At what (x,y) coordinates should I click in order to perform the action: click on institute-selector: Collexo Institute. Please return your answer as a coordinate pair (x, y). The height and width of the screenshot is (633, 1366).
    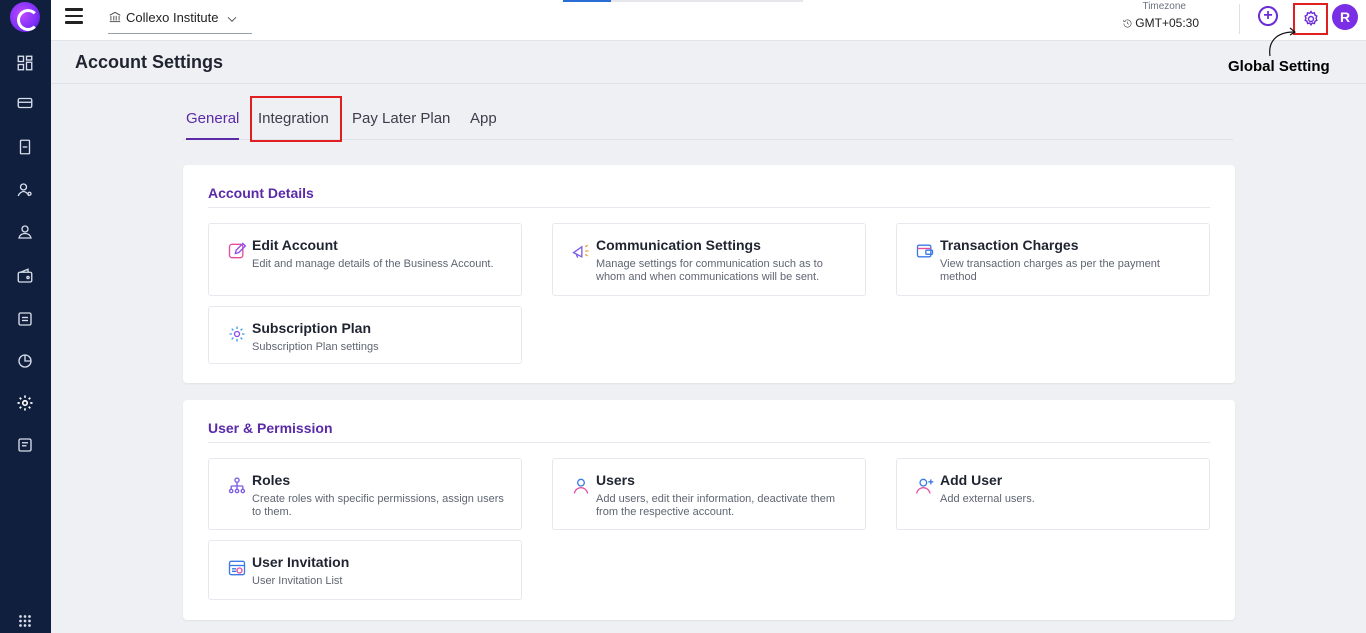
    Looking at the image, I should click on (180, 22).